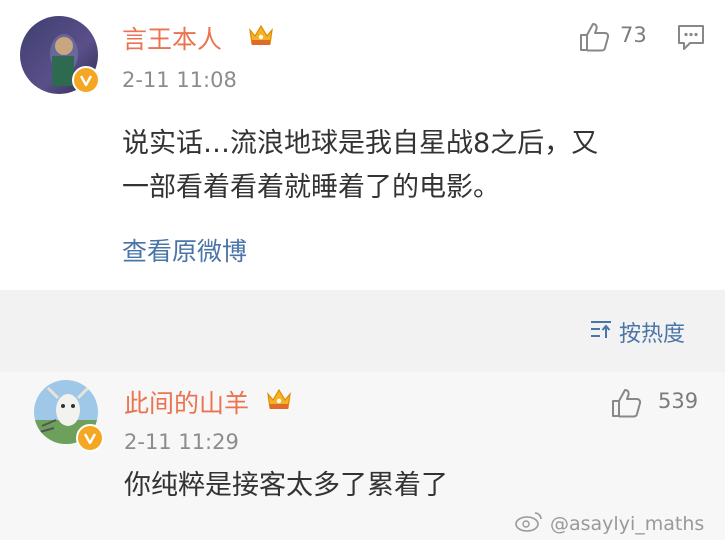 This screenshot has width=725, height=540. Describe the element at coordinates (181, 442) in the screenshot. I see `reply-timestamp: 2-11 11:29` at that location.